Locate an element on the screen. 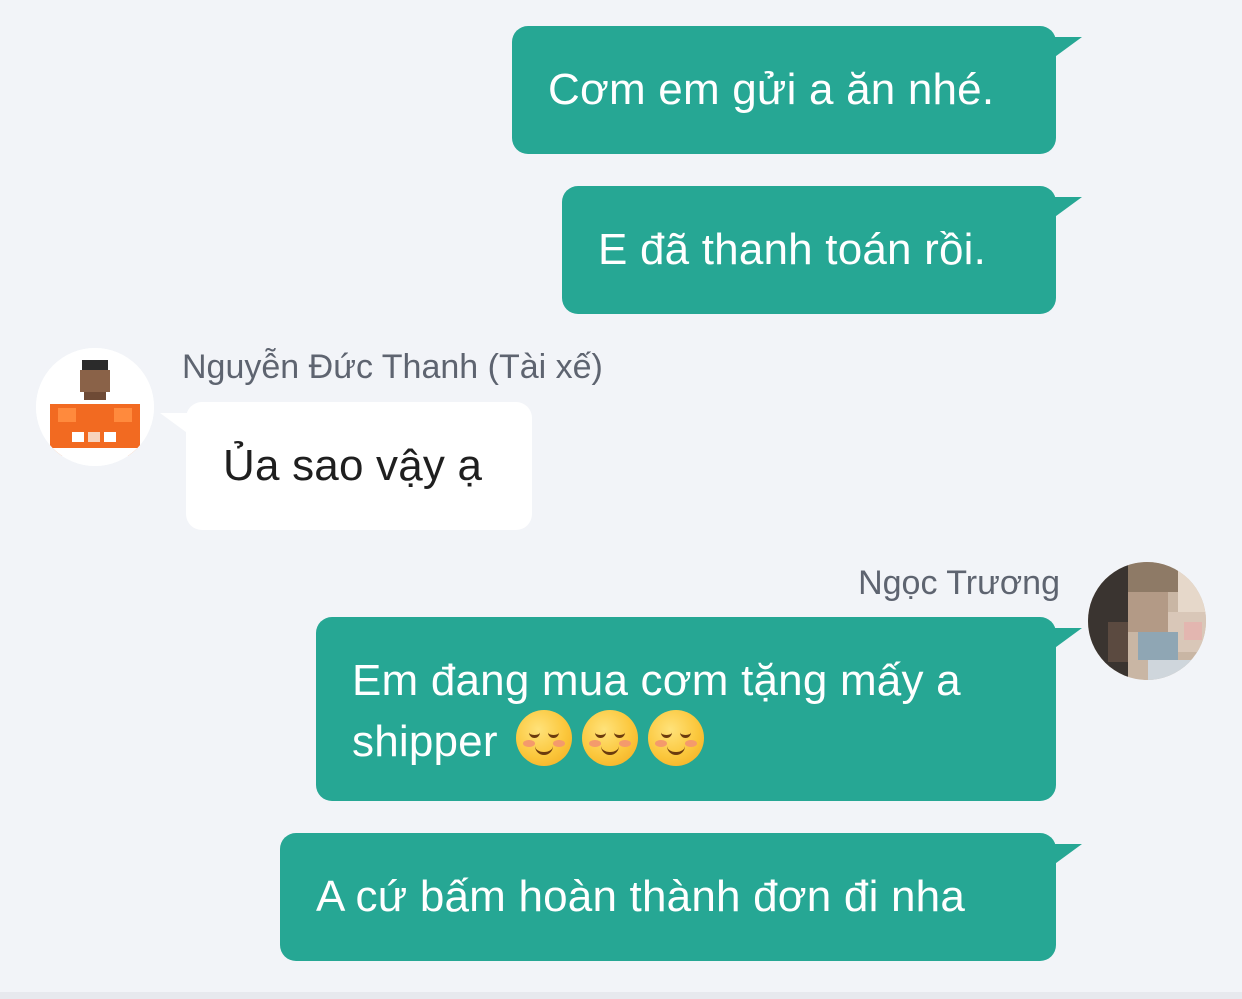 This screenshot has height=999, width=1242. message-bubble-outgoing: E đã thanh toán rồi. is located at coordinates (809, 250).